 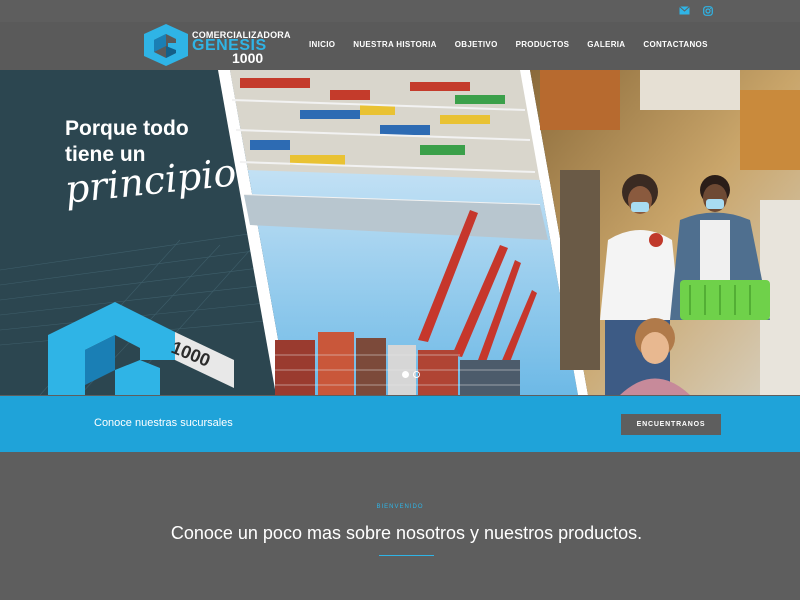 What do you see at coordinates (400, 11) in the screenshot?
I see `top-bar` at bounding box center [400, 11].